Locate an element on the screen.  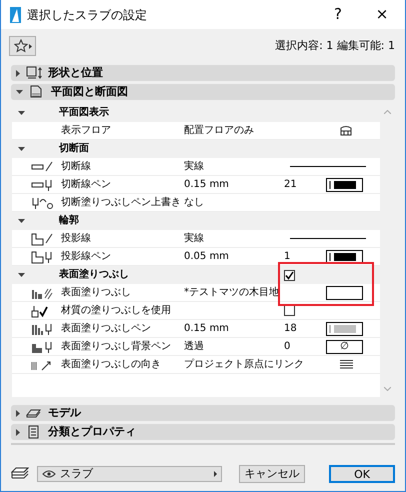
property-label: 表面塗りつぶしペン is located at coordinates (106, 328).